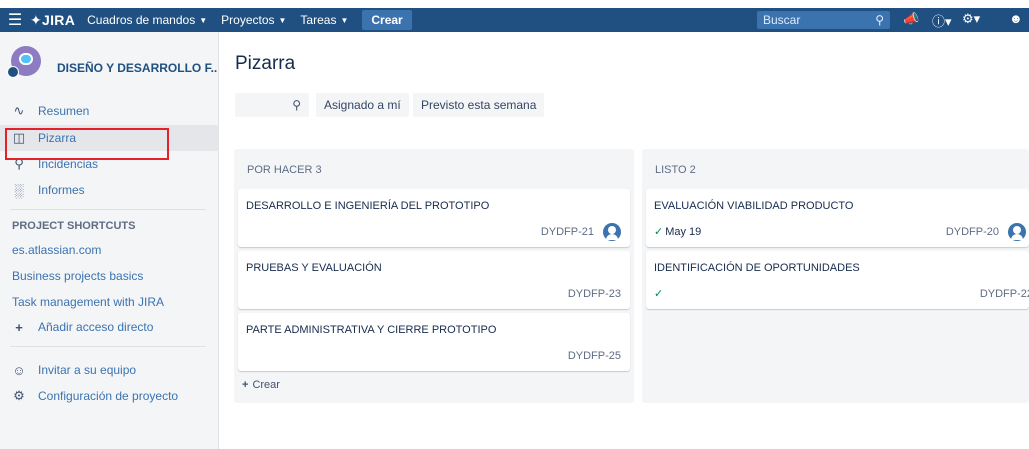 This screenshot has height=449, width=1029. What do you see at coordinates (683, 232) in the screenshot?
I see `due-date: May 19` at bounding box center [683, 232].